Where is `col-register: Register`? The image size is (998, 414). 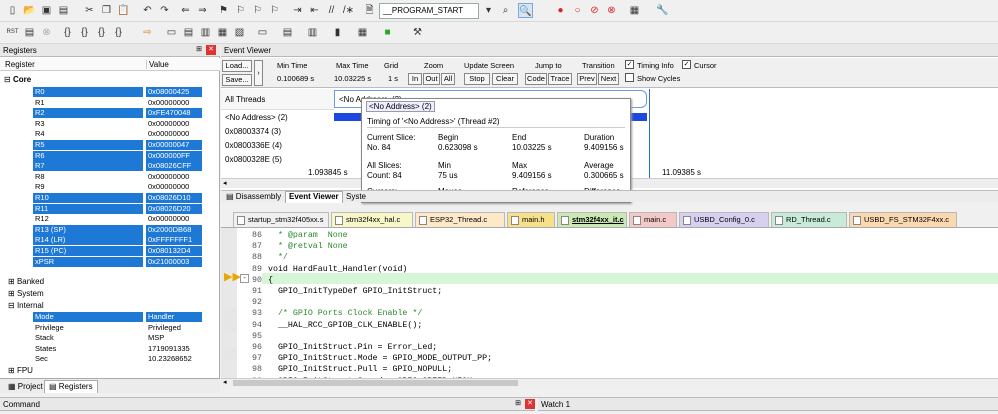 col-register: Register is located at coordinates (20, 64).